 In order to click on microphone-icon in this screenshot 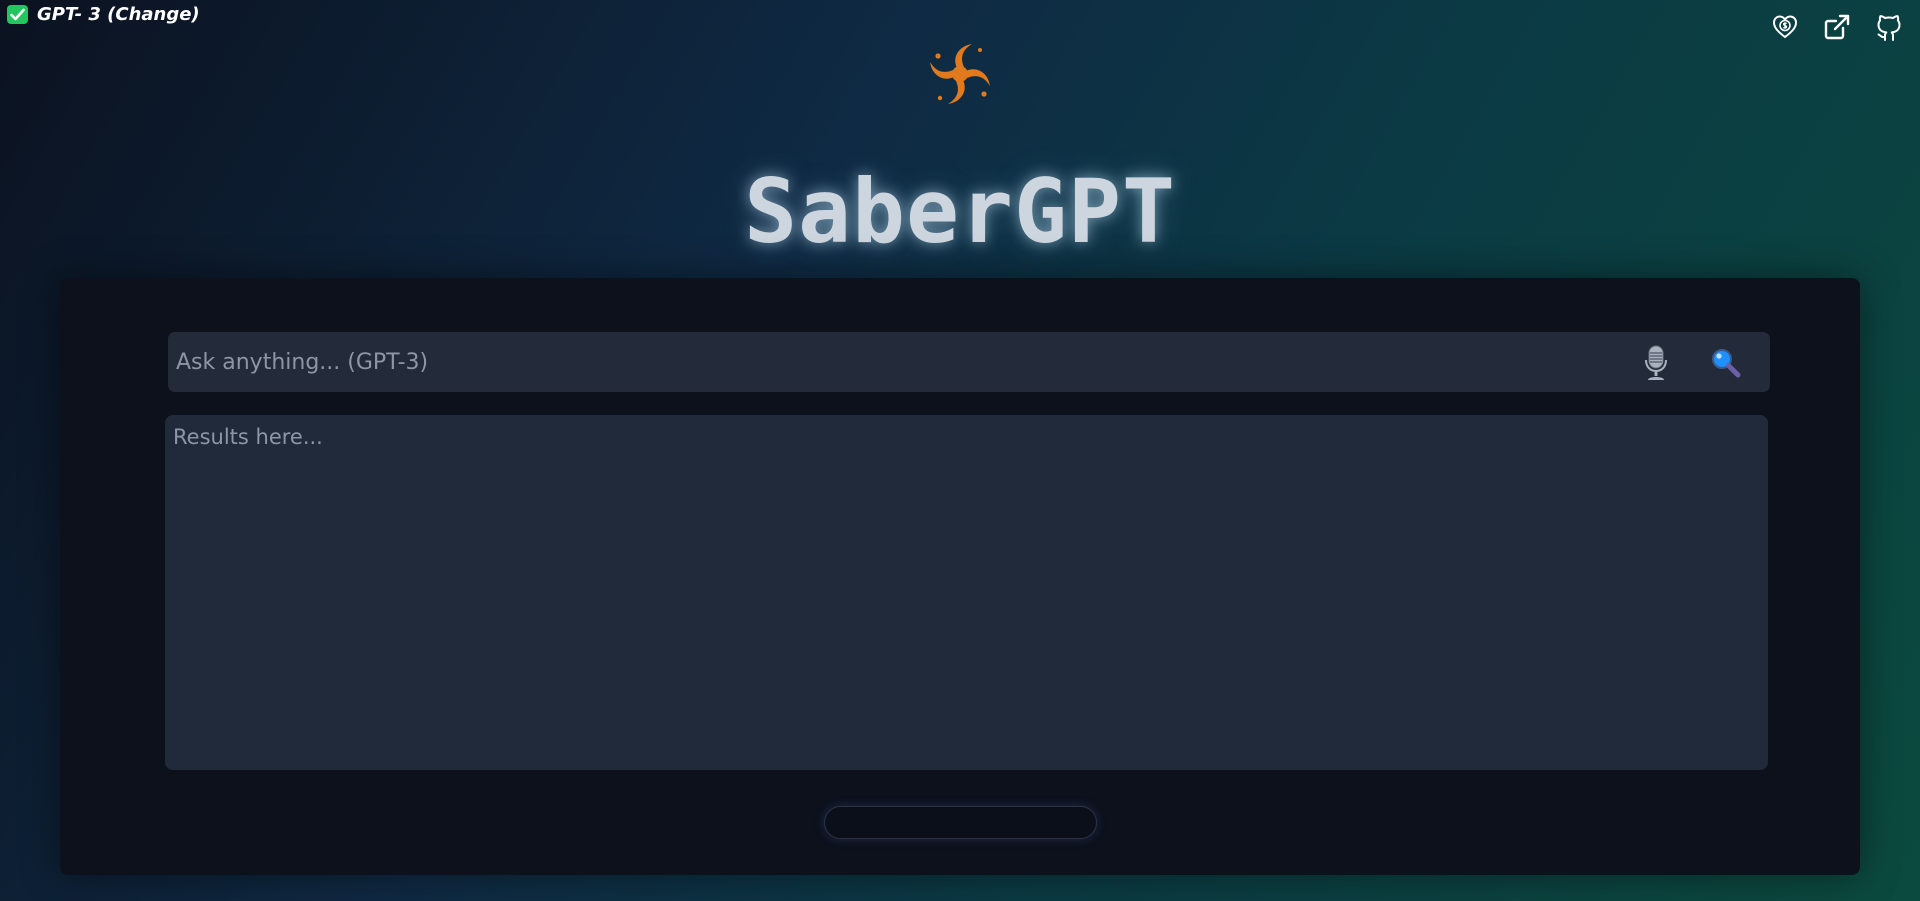, I will do `click(1656, 363)`.